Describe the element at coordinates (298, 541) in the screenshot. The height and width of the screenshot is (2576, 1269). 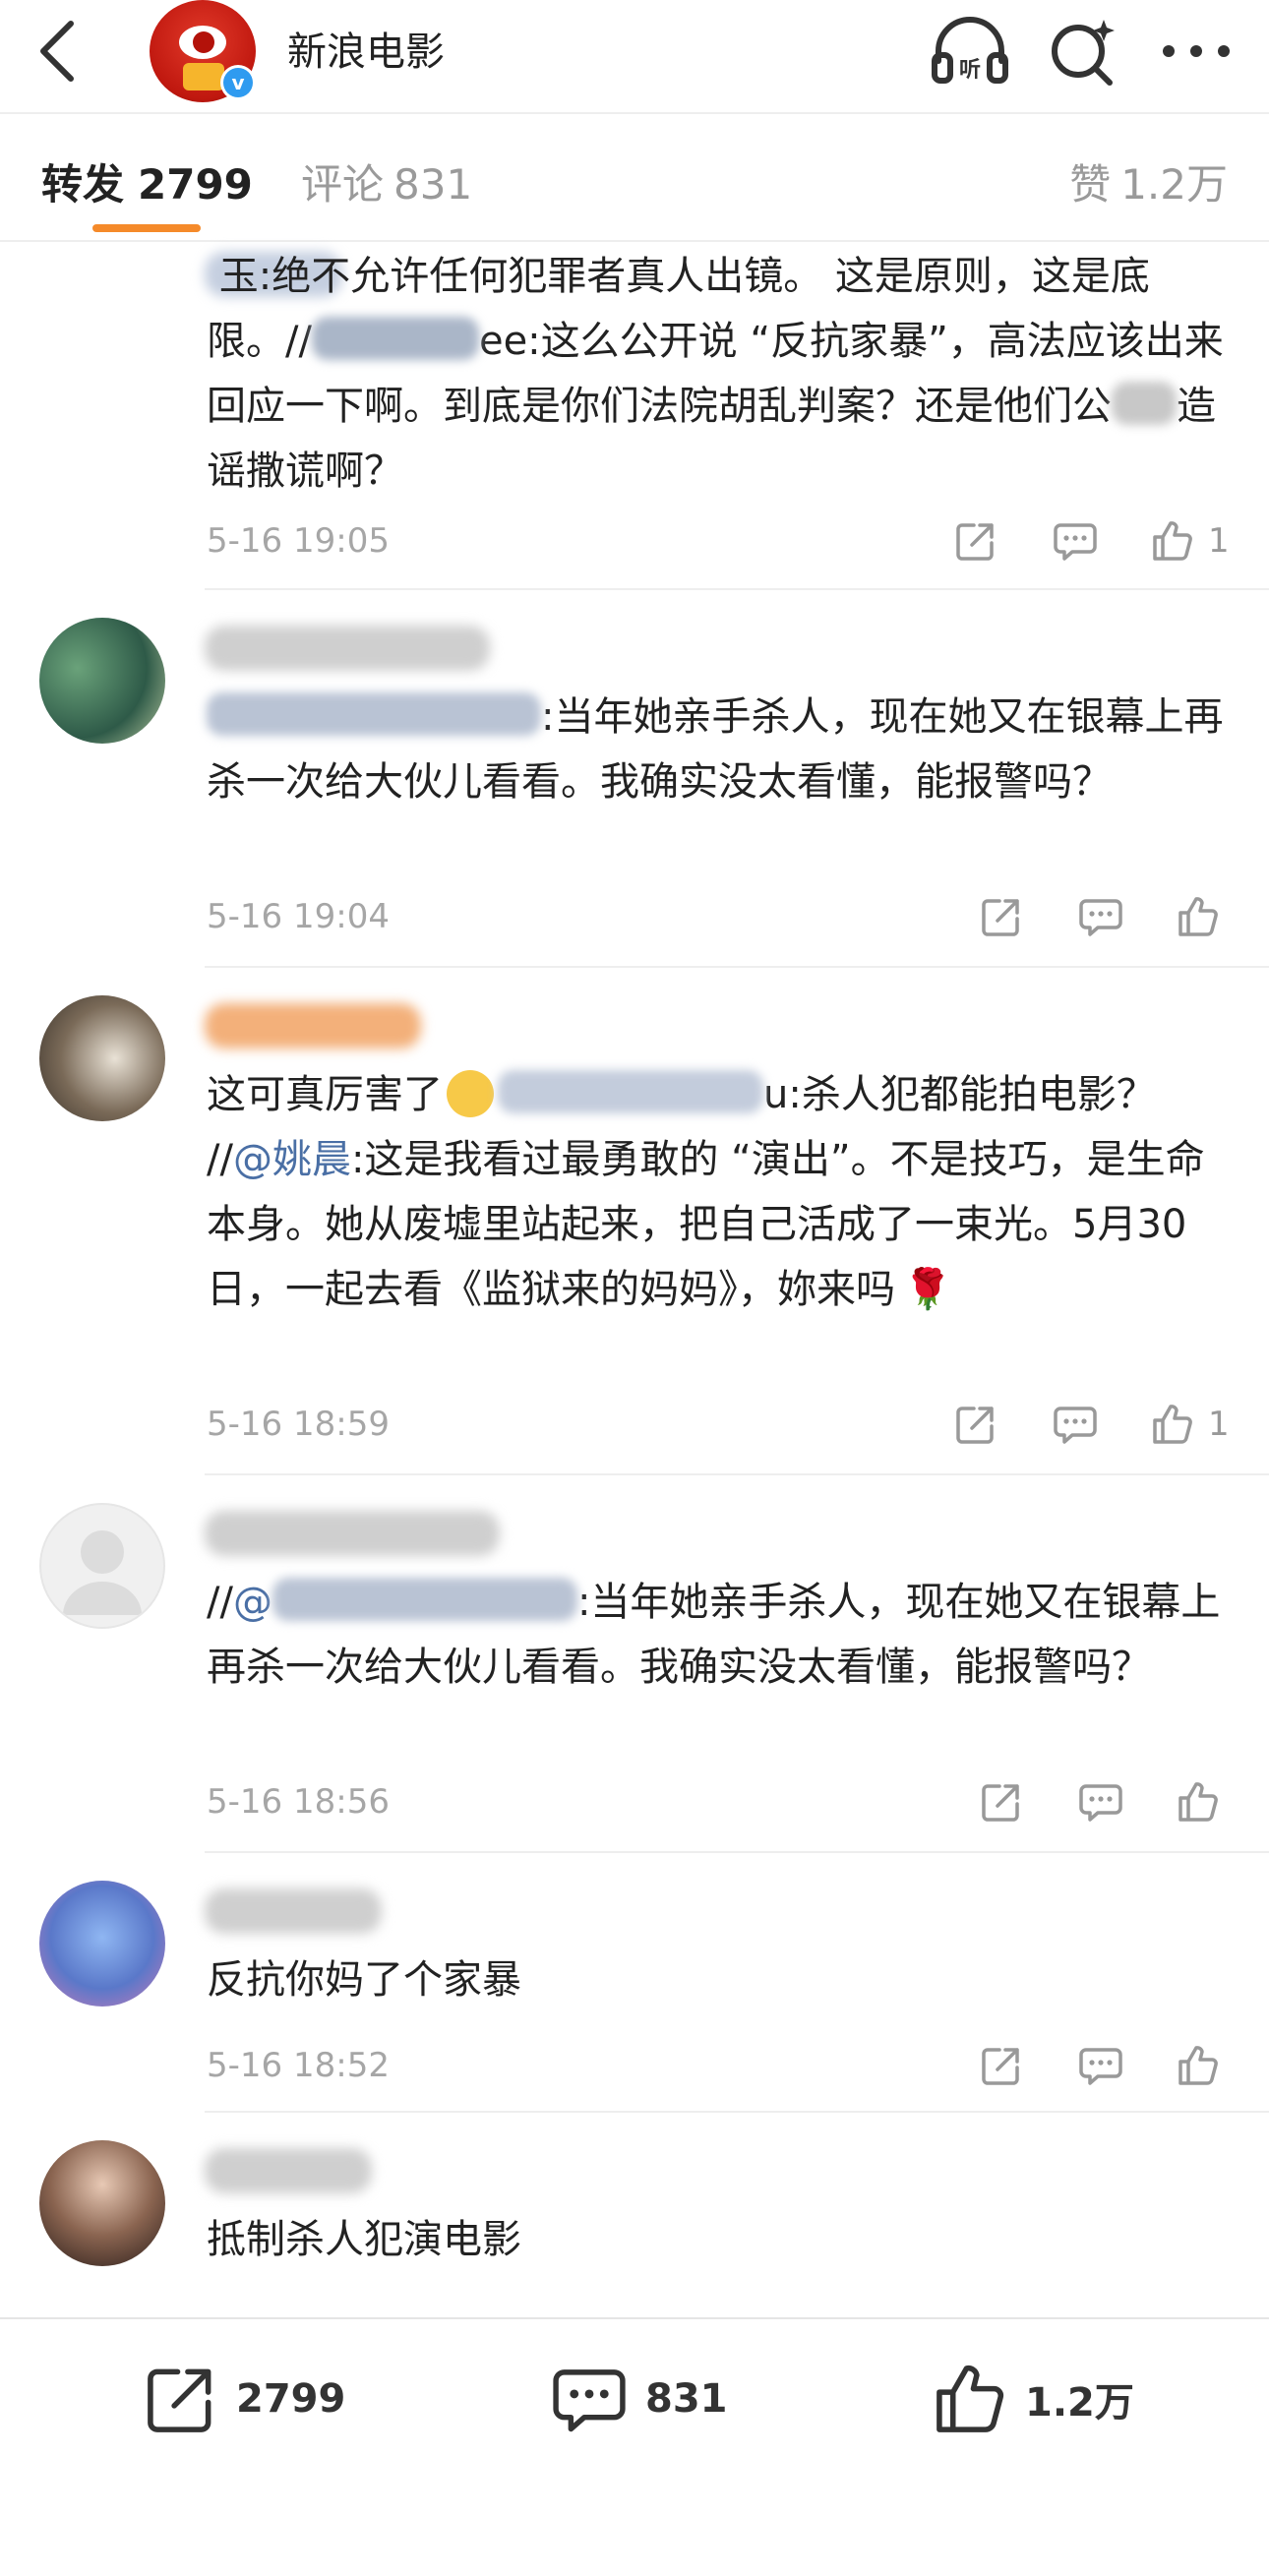
I see `timestamp: 5-16 19:05` at that location.